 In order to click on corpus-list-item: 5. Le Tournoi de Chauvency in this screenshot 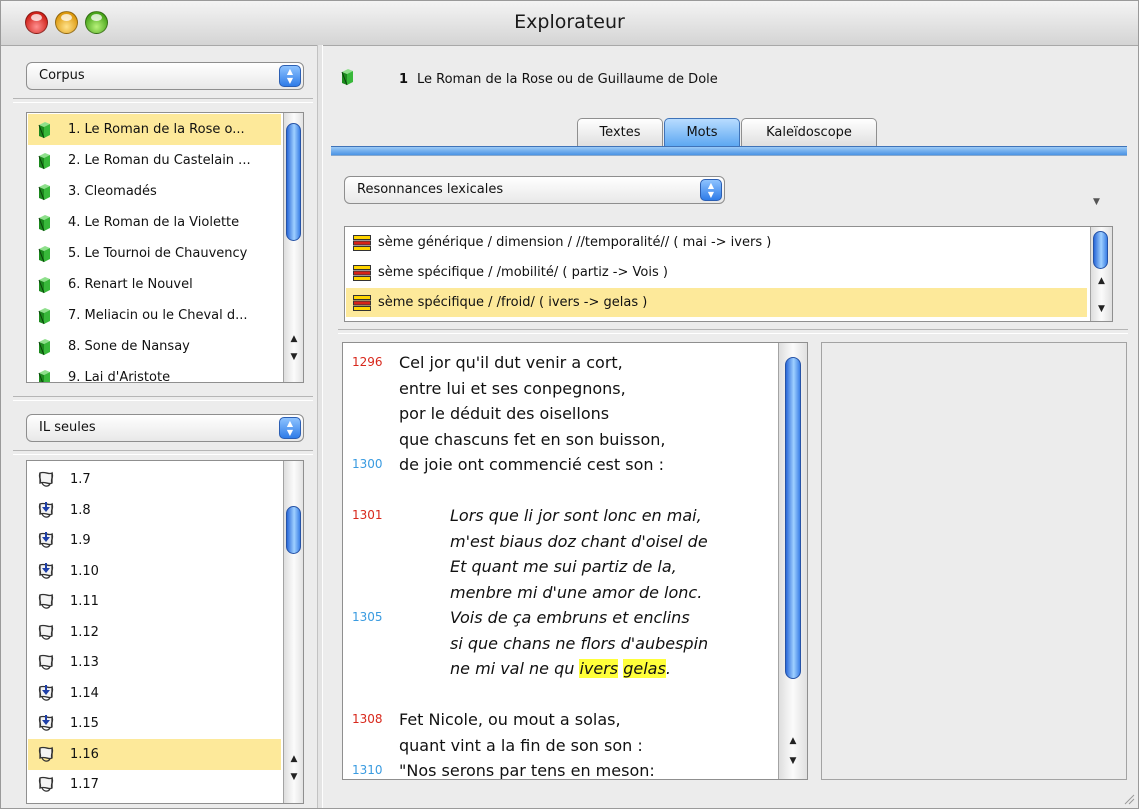, I will do `click(154, 253)`.